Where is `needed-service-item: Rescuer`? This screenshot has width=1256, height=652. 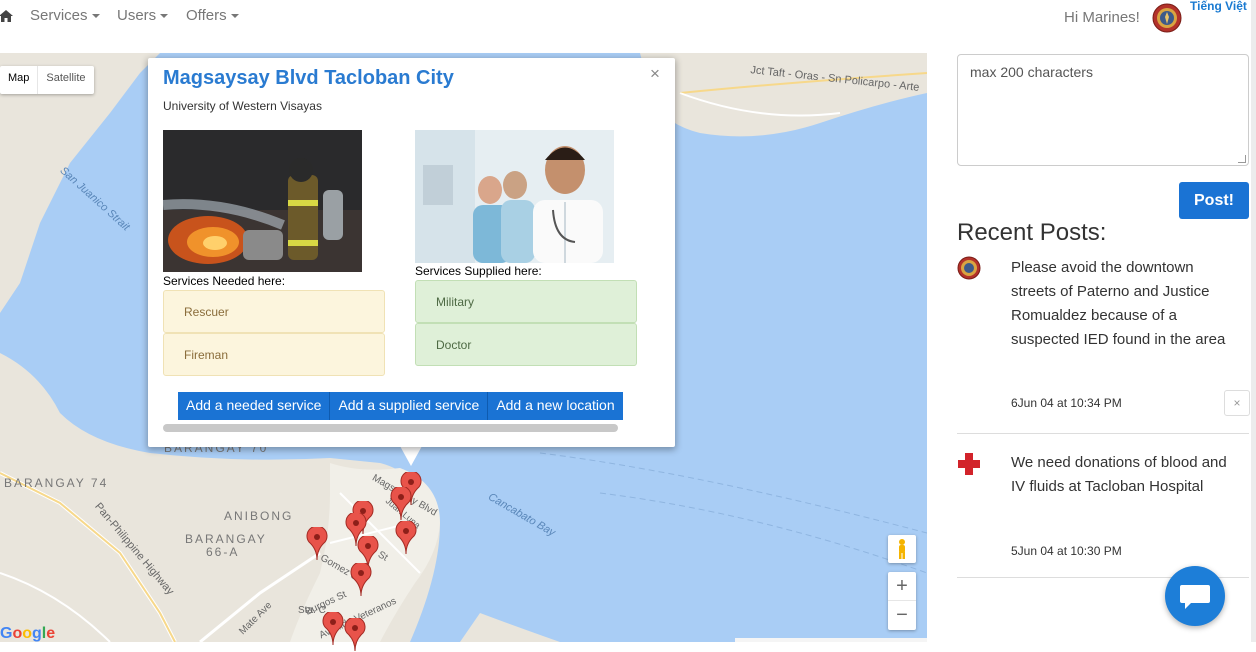
needed-service-item: Rescuer is located at coordinates (274, 311).